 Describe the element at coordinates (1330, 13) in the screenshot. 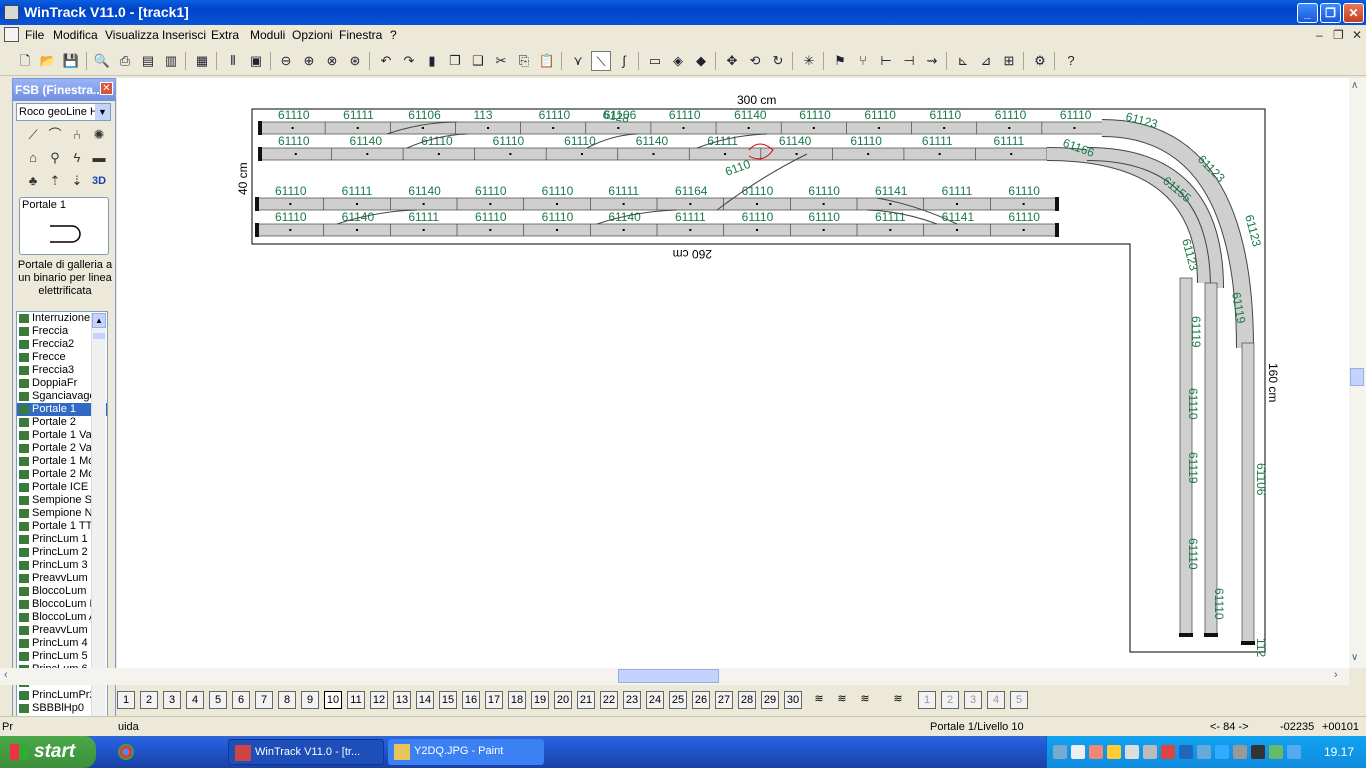

I see `maximize-button: ❐` at that location.